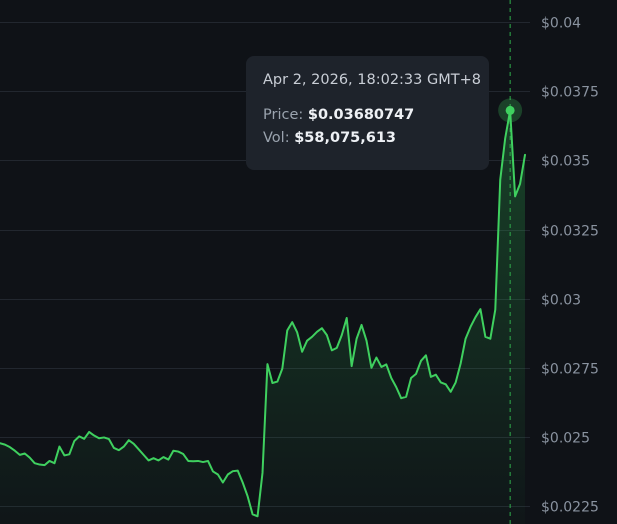 This screenshot has width=617, height=524. Describe the element at coordinates (565, 162) in the screenshot. I see `y-tick-label: $0.035` at that location.